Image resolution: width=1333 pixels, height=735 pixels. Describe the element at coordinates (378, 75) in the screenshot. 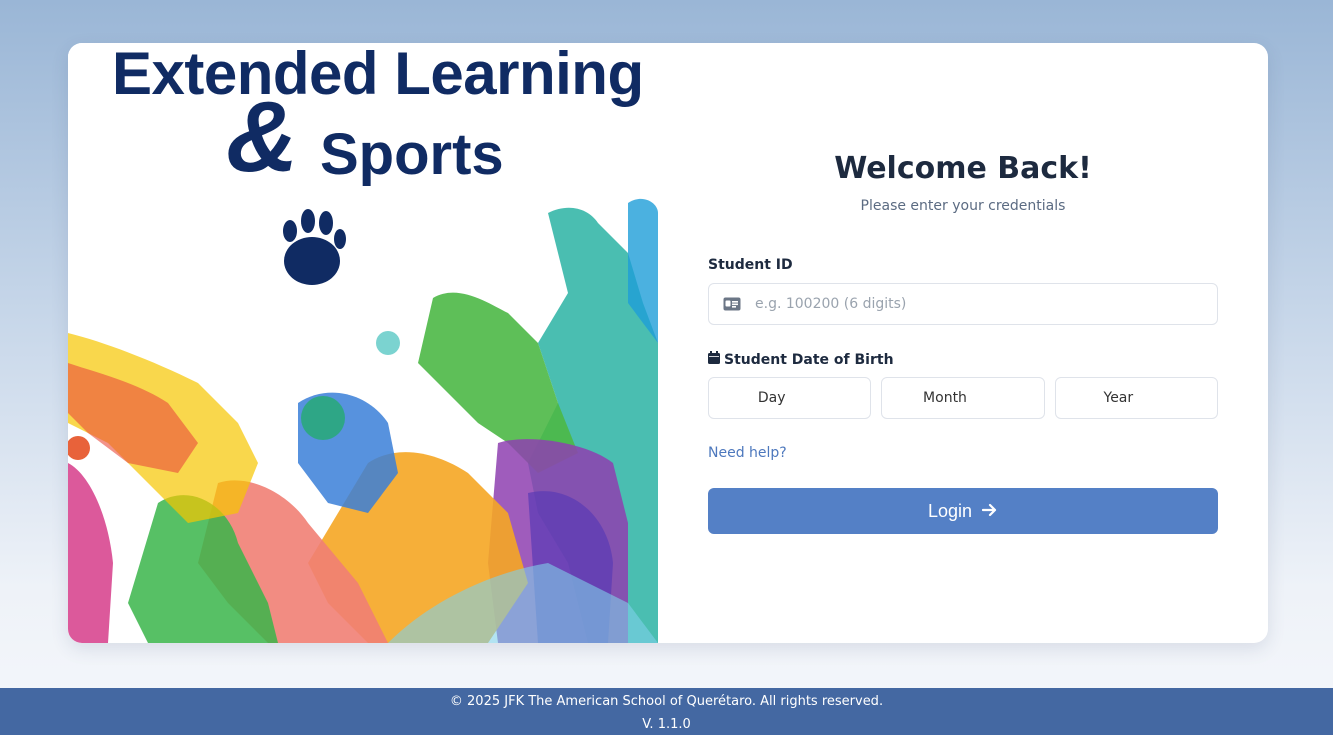

I see `hero-title-line1: Extended Learning` at that location.